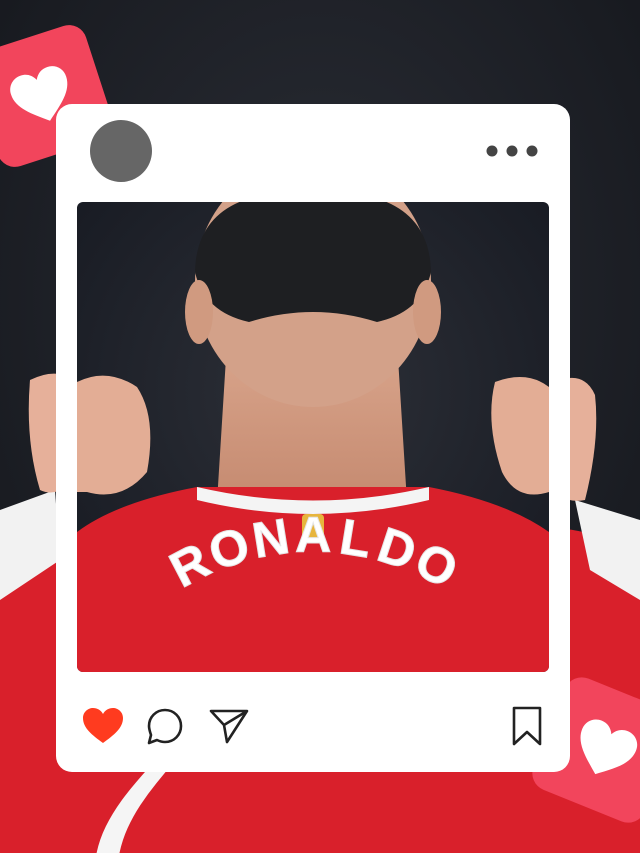 The height and width of the screenshot is (853, 640). What do you see at coordinates (229, 726) in the screenshot?
I see `send-icon` at bounding box center [229, 726].